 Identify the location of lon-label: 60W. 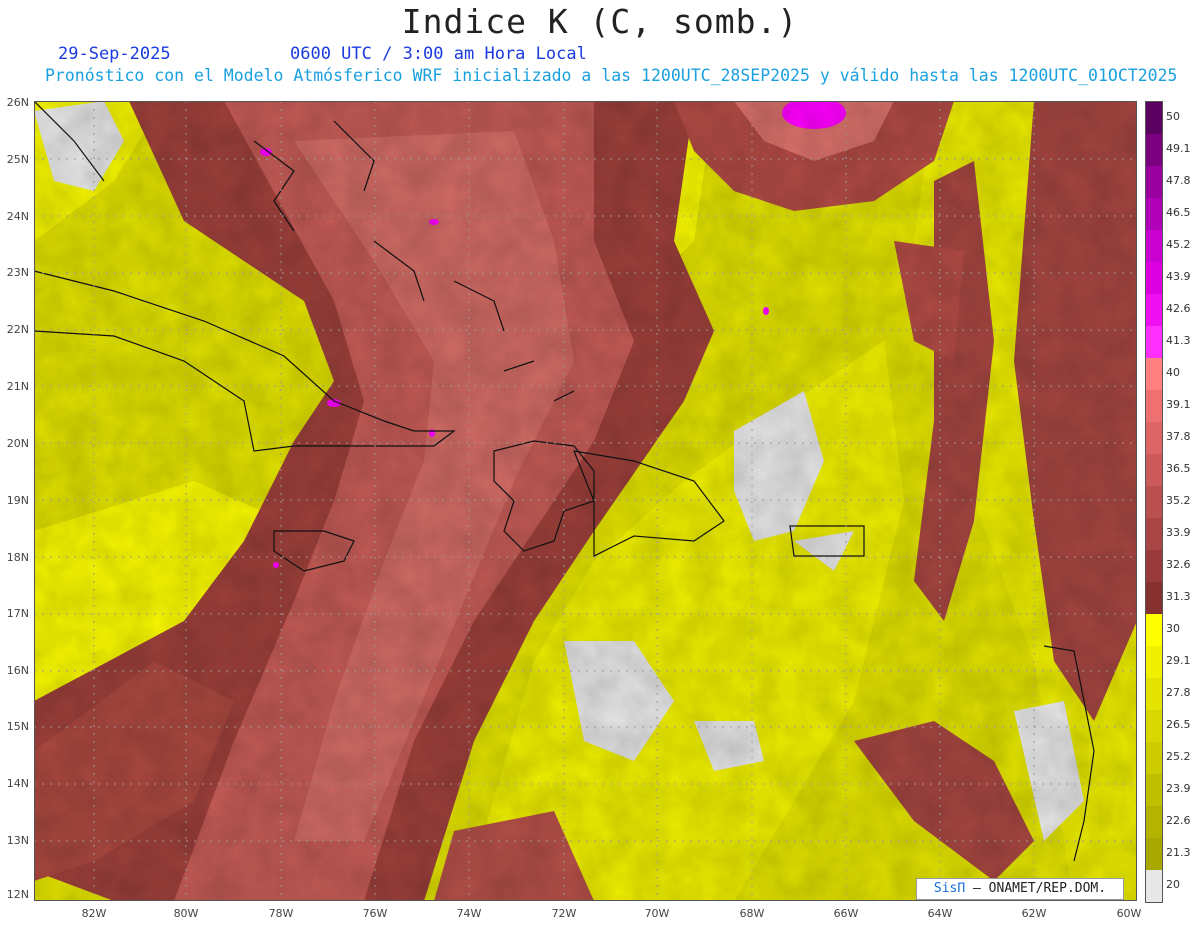
(1129, 913).